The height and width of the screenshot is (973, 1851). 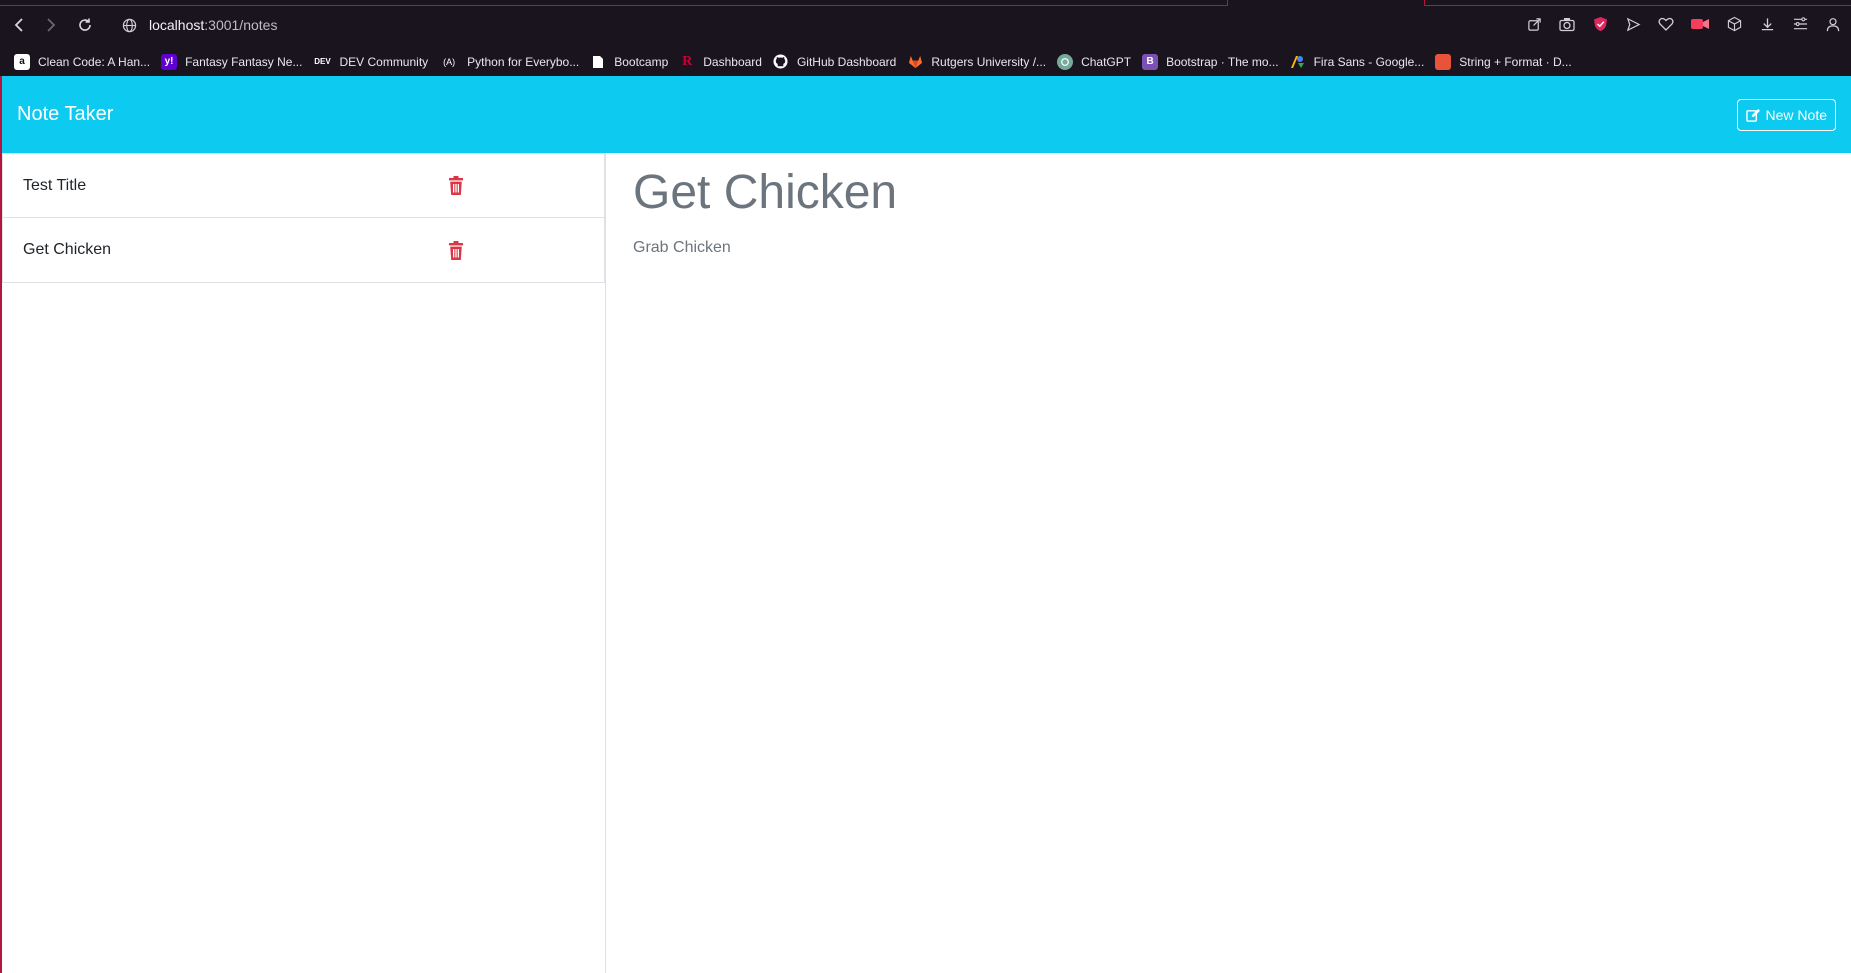 I want to click on video-icon, so click(x=1700, y=24).